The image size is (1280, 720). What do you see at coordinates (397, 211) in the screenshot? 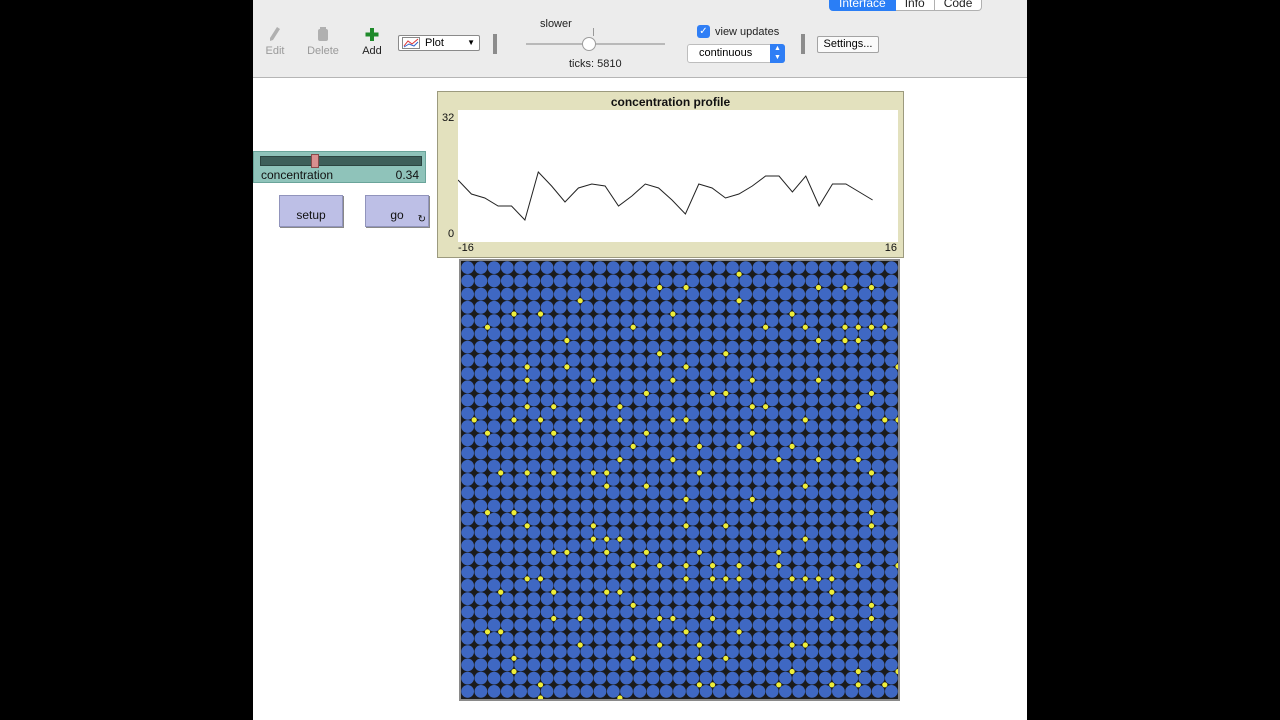
I see `go-button: go ↻` at bounding box center [397, 211].